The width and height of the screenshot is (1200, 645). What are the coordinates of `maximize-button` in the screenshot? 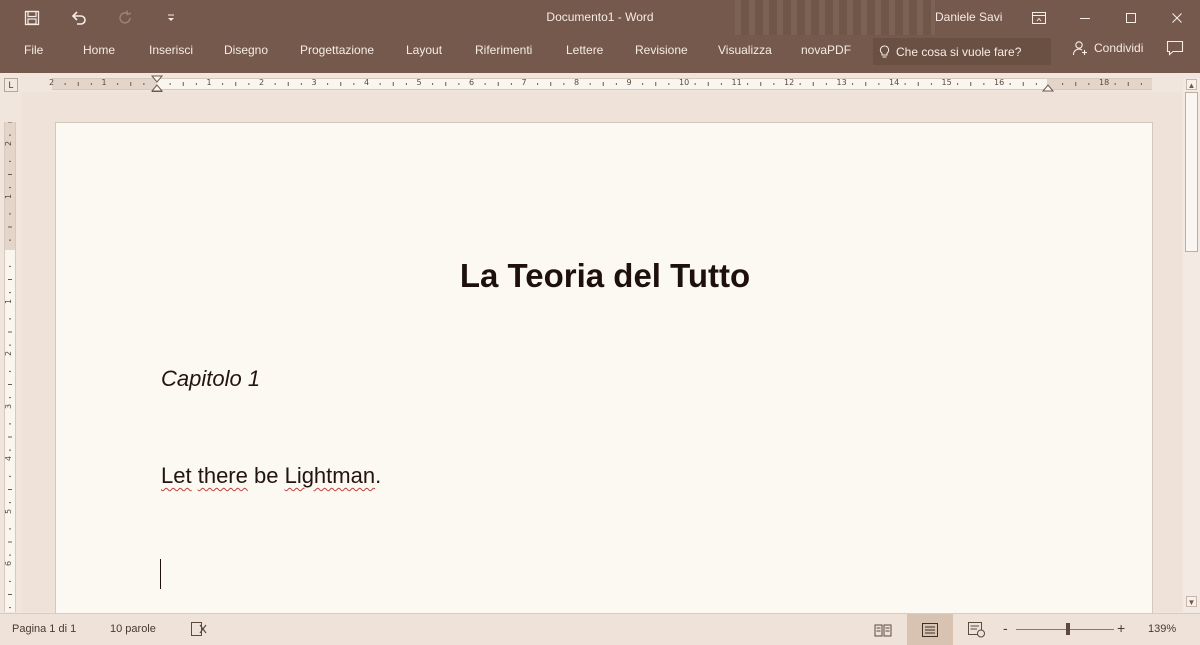 It's located at (1131, 17).